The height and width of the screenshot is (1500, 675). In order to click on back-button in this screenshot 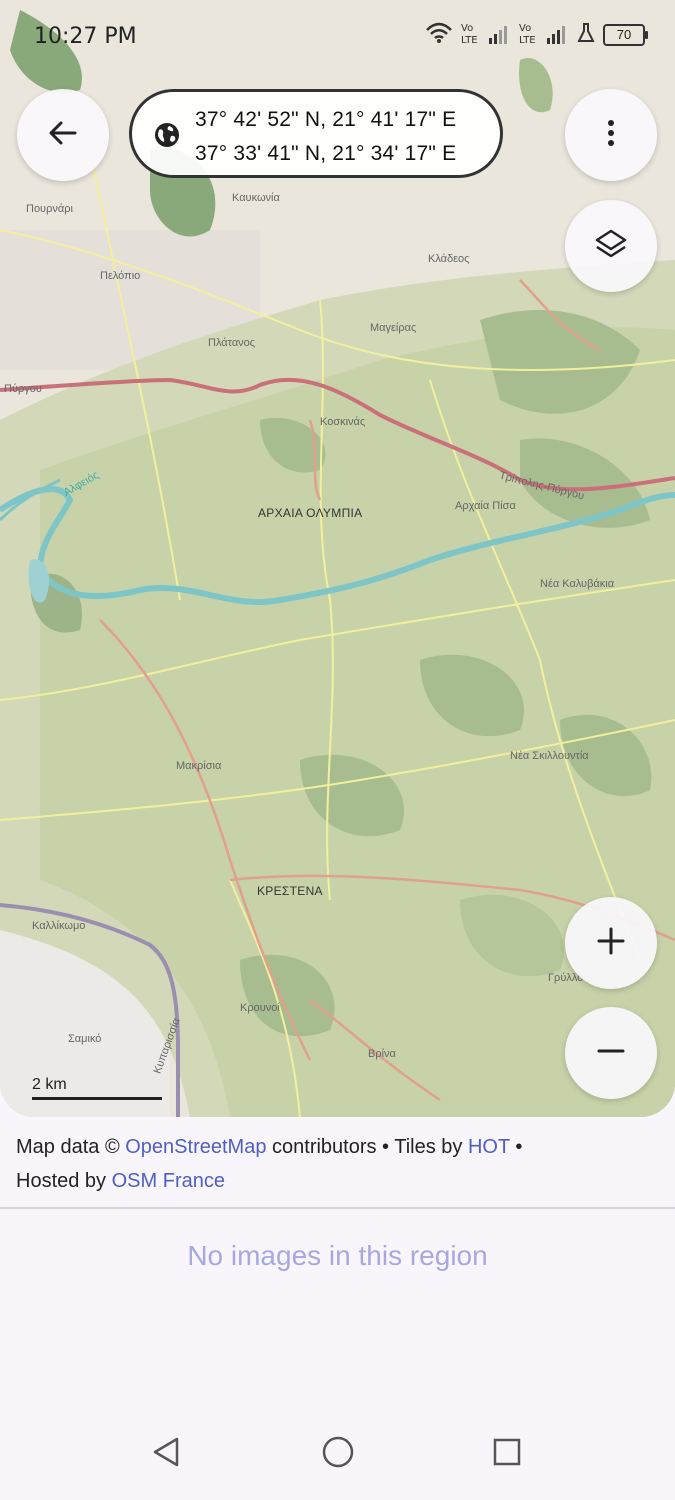, I will do `click(63, 135)`.